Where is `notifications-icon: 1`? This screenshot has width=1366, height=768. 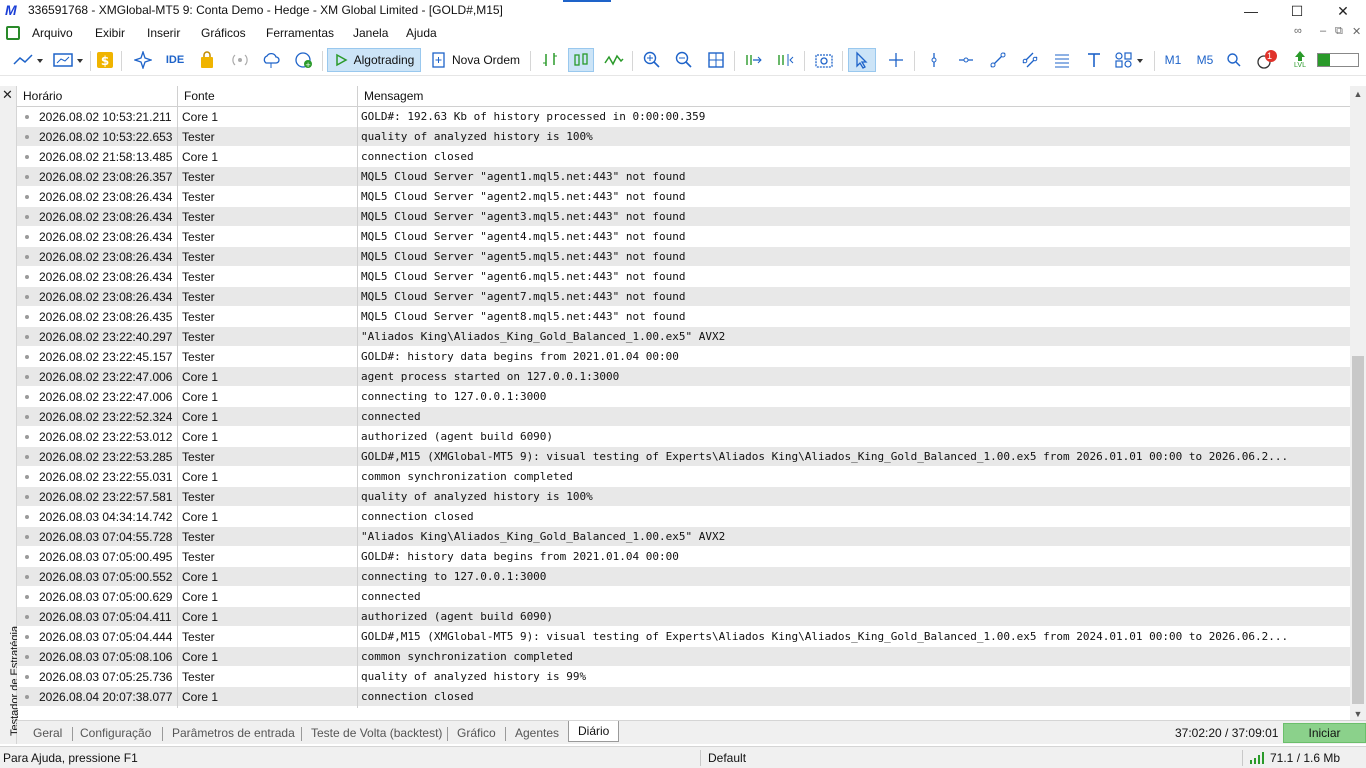
notifications-icon: 1 is located at coordinates (1266, 60).